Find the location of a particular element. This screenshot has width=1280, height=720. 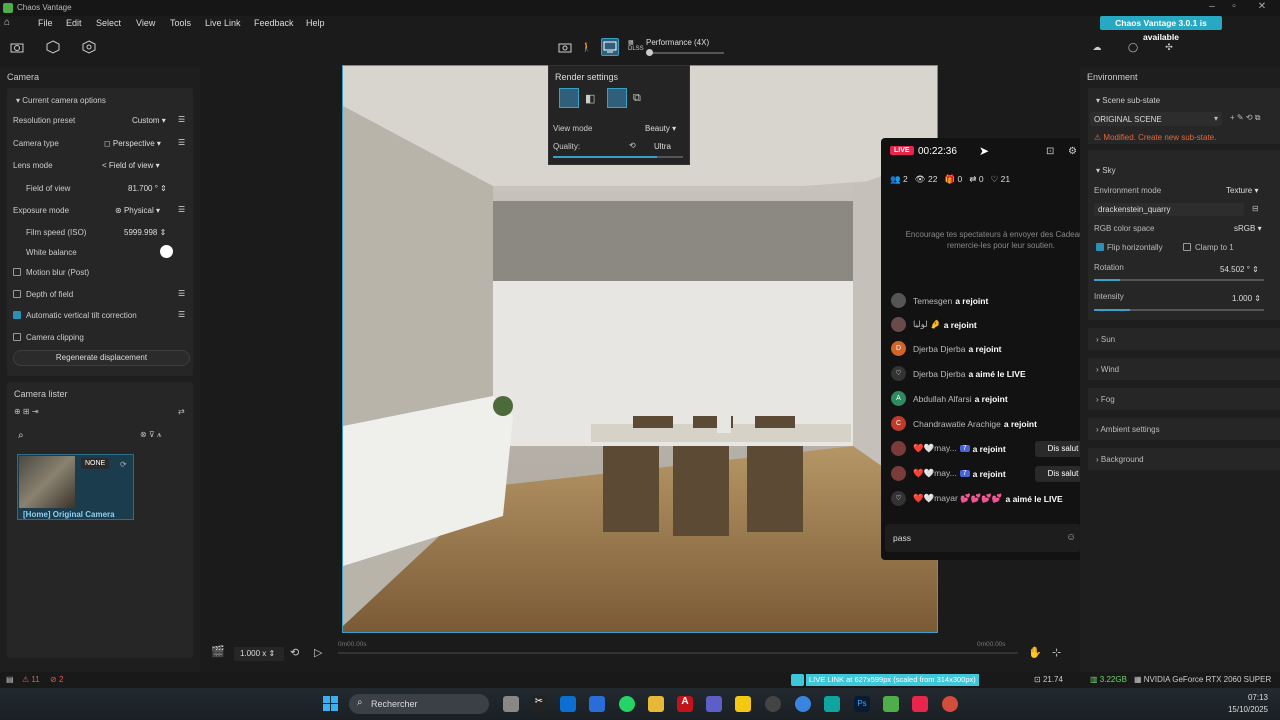

chat-avatar: C is located at coordinates (898, 423).